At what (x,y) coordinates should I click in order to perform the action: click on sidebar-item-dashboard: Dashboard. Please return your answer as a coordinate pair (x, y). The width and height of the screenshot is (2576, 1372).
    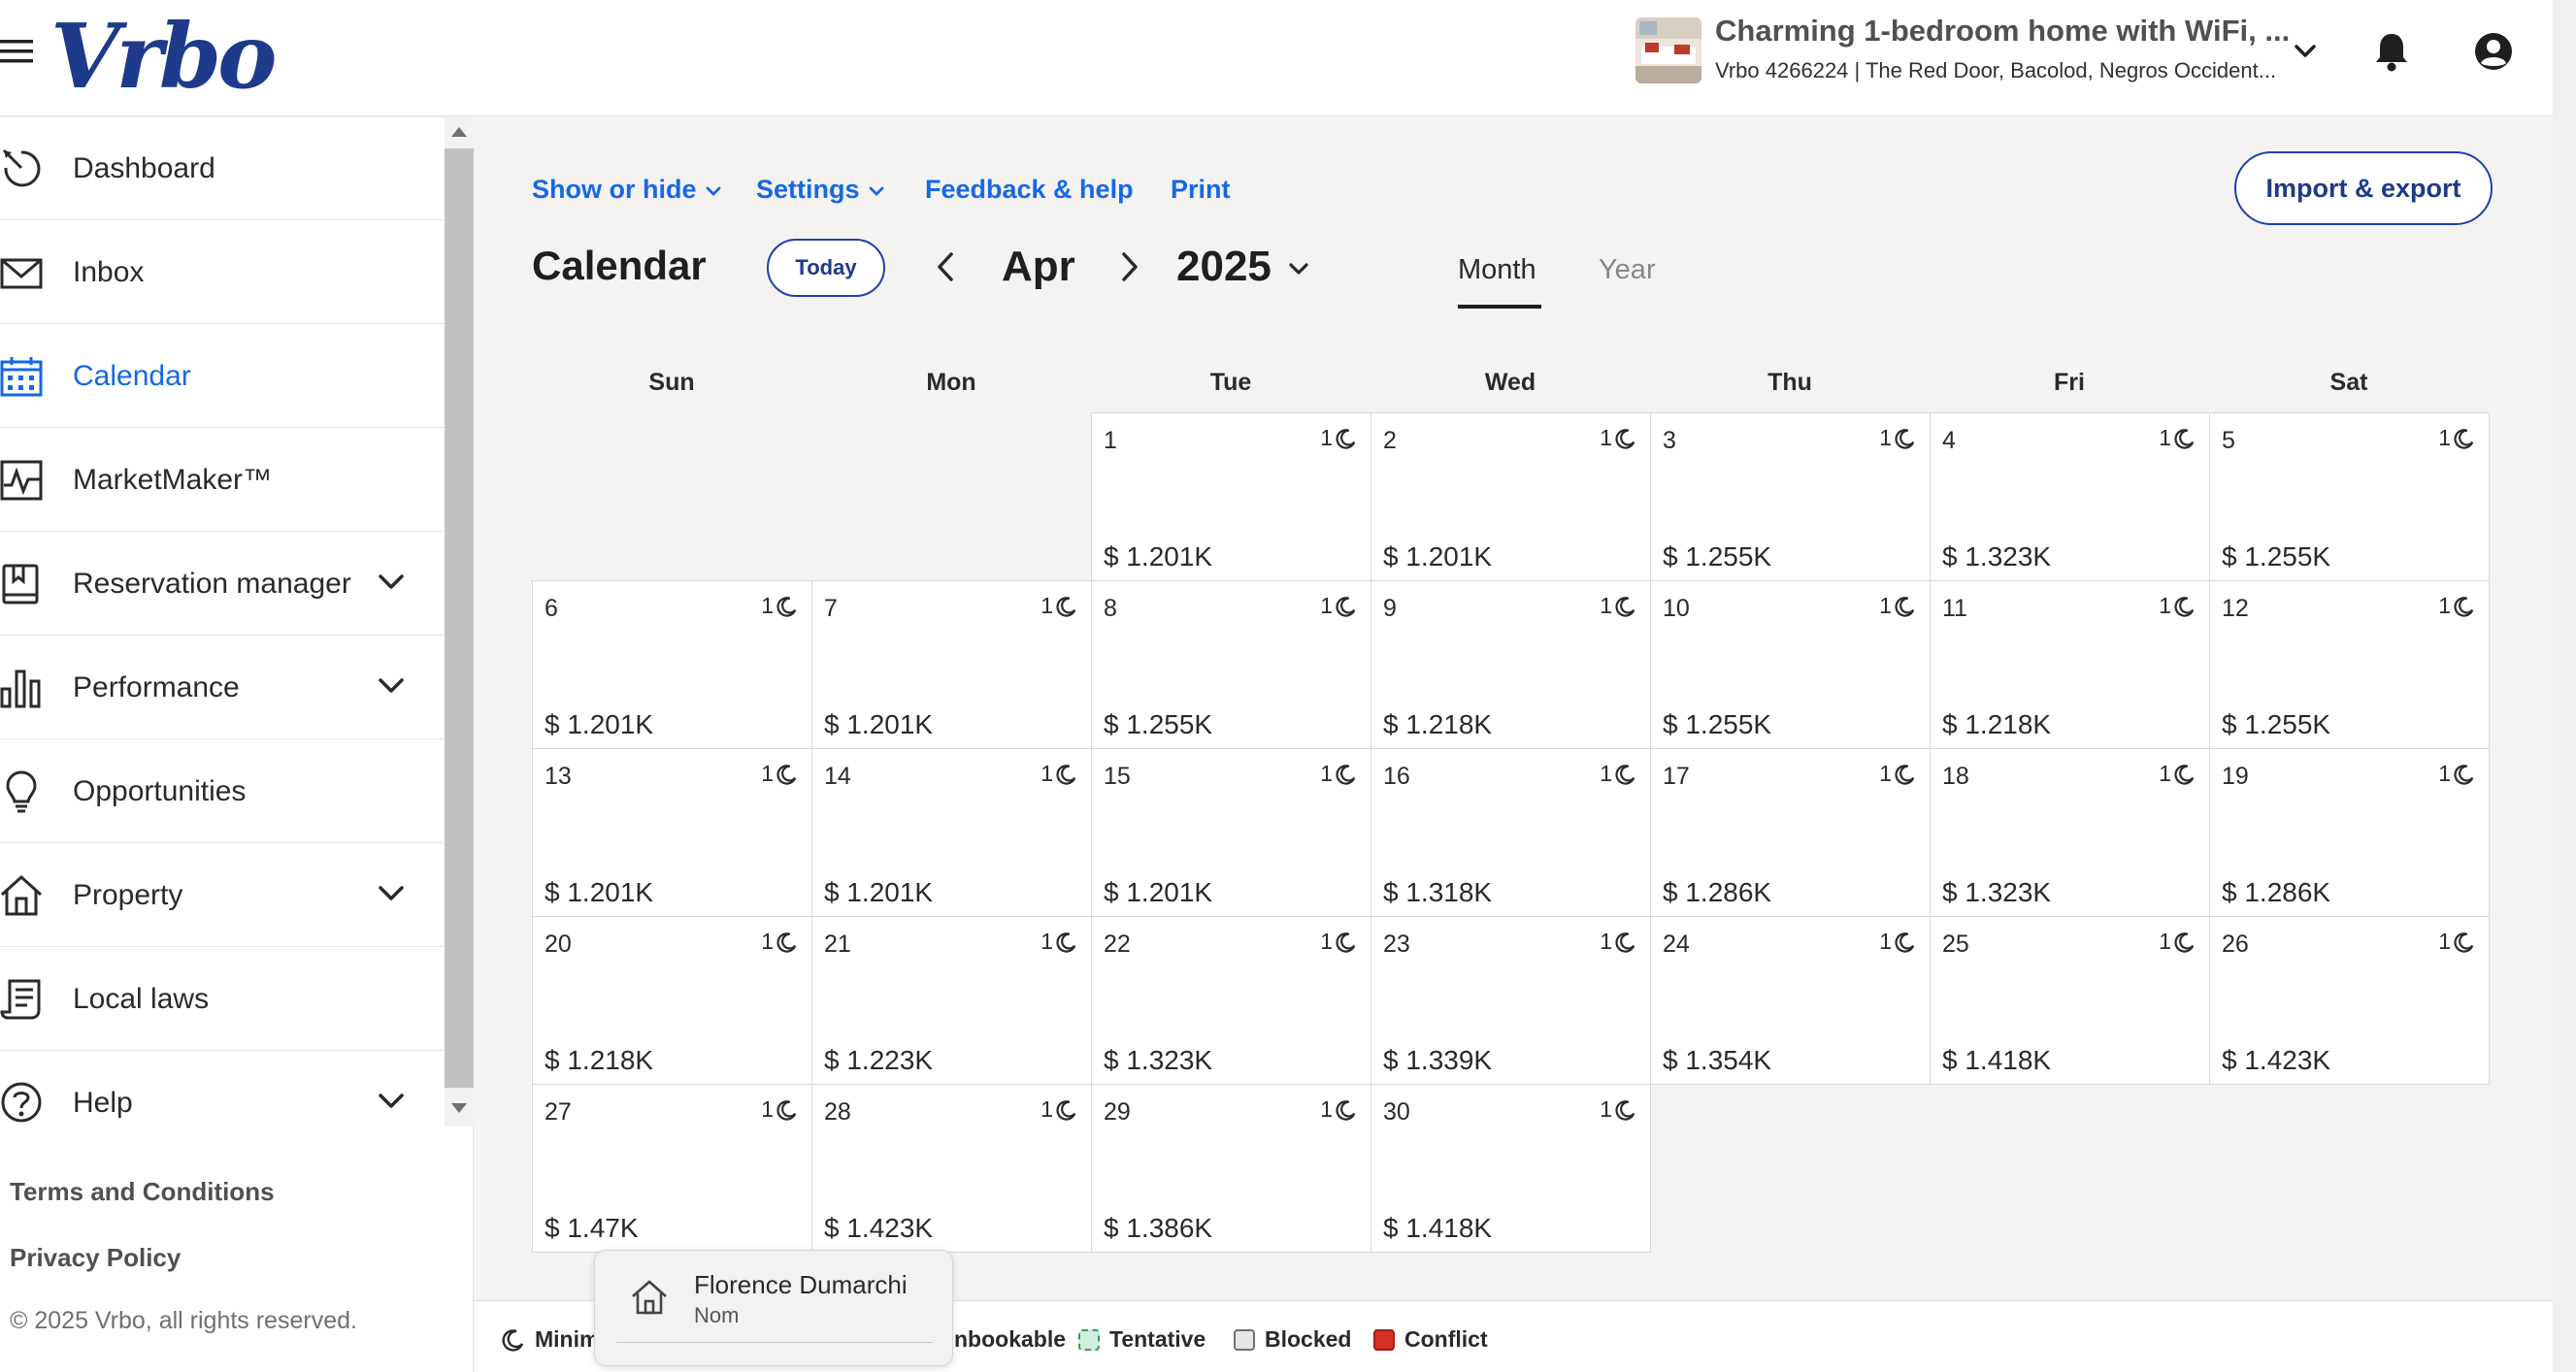
    Looking at the image, I should click on (222, 168).